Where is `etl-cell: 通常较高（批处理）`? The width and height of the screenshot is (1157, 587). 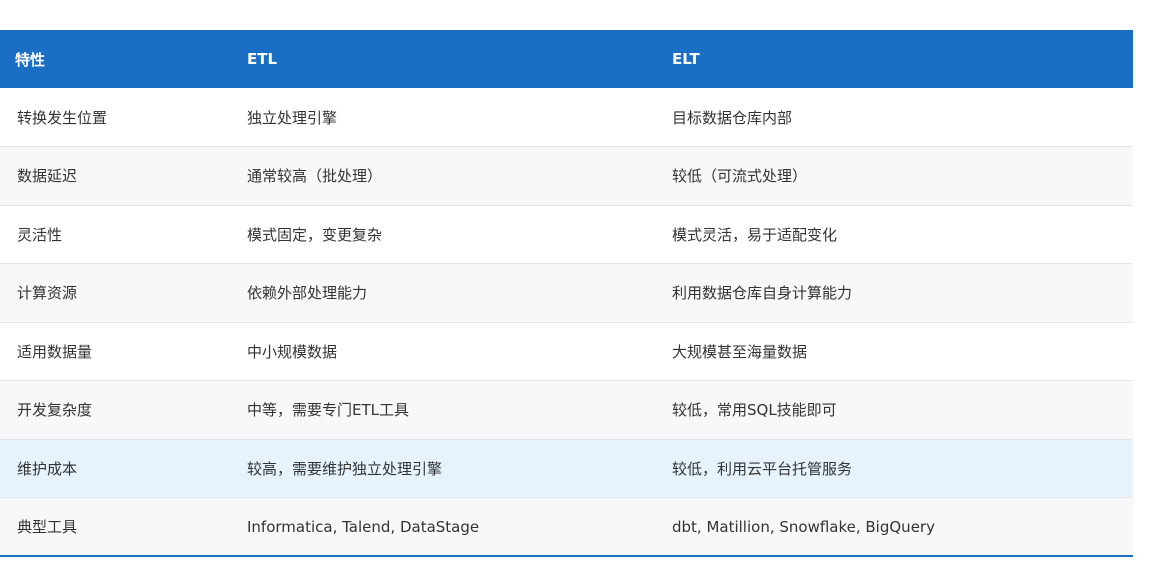 etl-cell: 通常较高（批处理） is located at coordinates (315, 176).